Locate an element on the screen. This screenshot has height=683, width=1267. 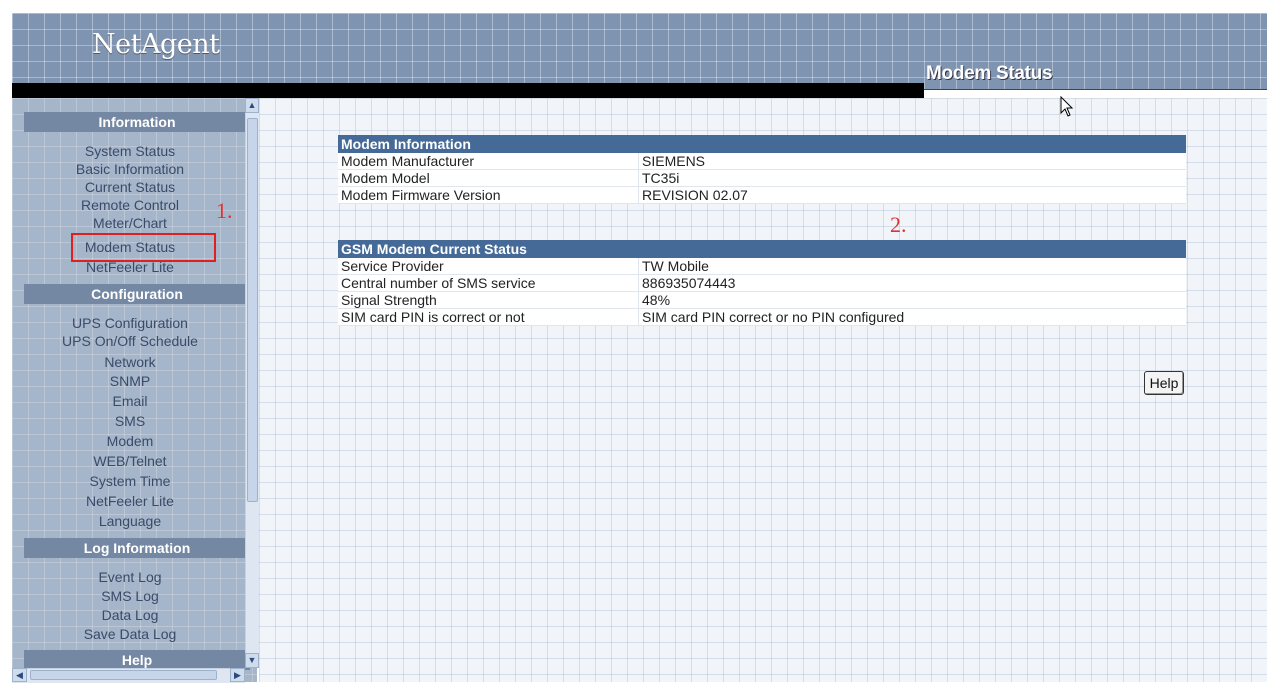
nav-item-remote-control: Remote Control is located at coordinates (130, 205).